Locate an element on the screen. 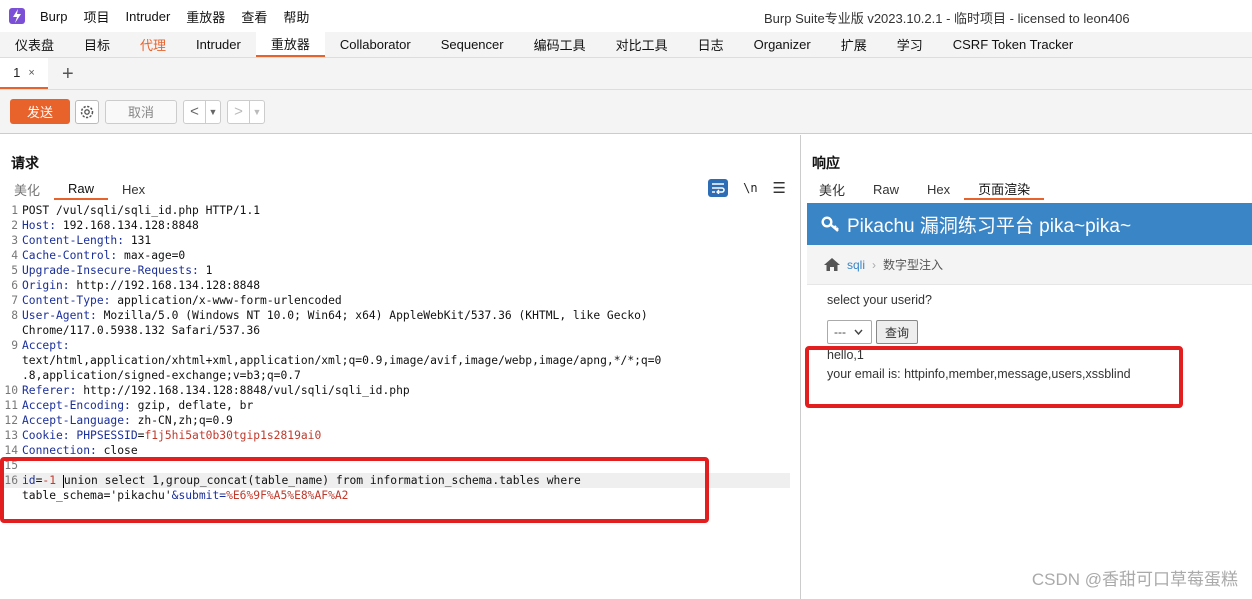  query-button: 查询 is located at coordinates (897, 332).